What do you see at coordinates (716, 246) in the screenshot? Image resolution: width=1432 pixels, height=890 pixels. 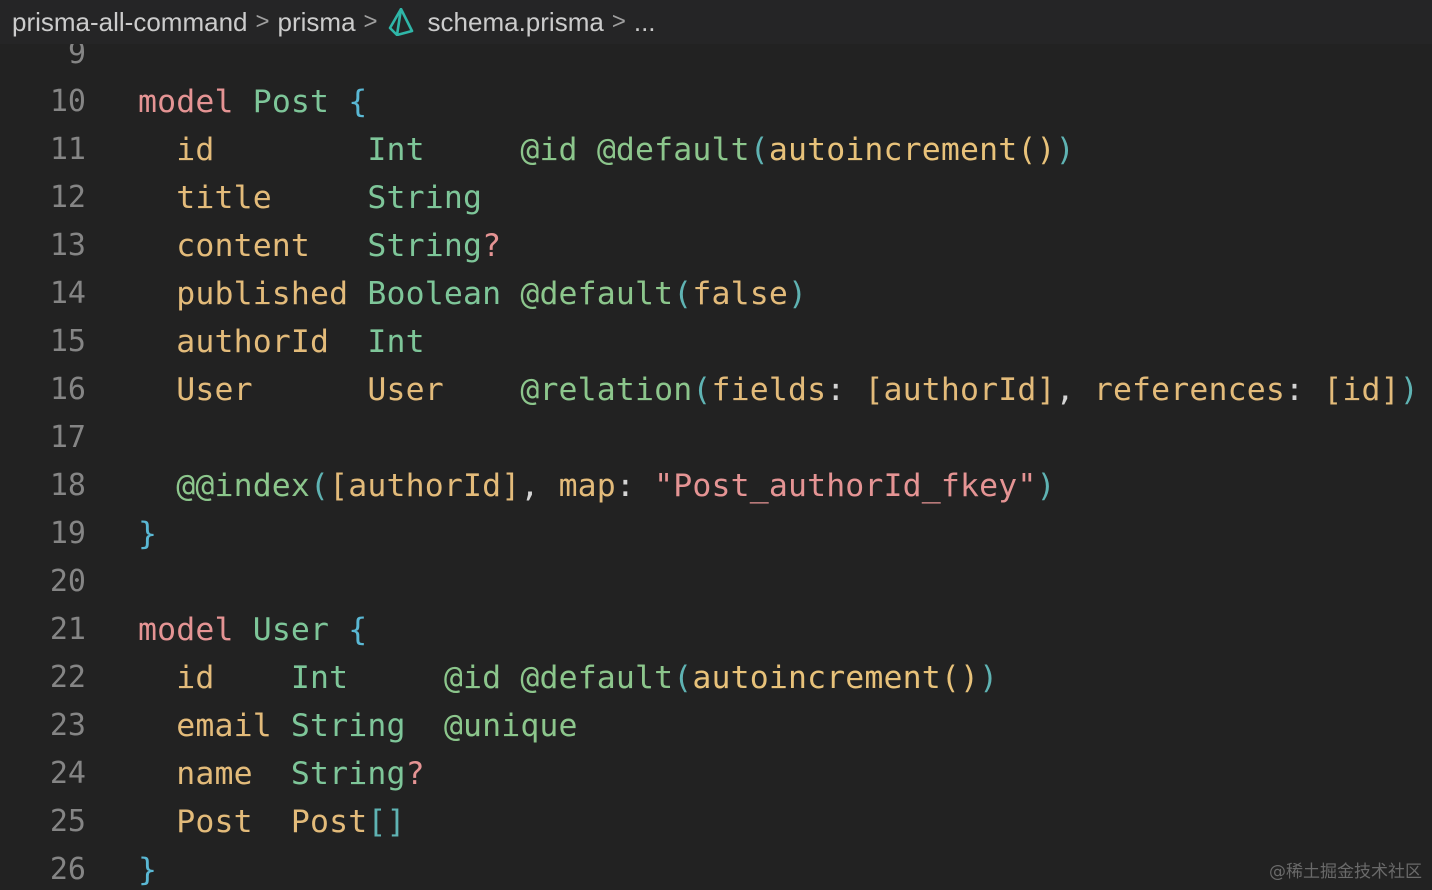 I see `code-line: 13 content String?` at bounding box center [716, 246].